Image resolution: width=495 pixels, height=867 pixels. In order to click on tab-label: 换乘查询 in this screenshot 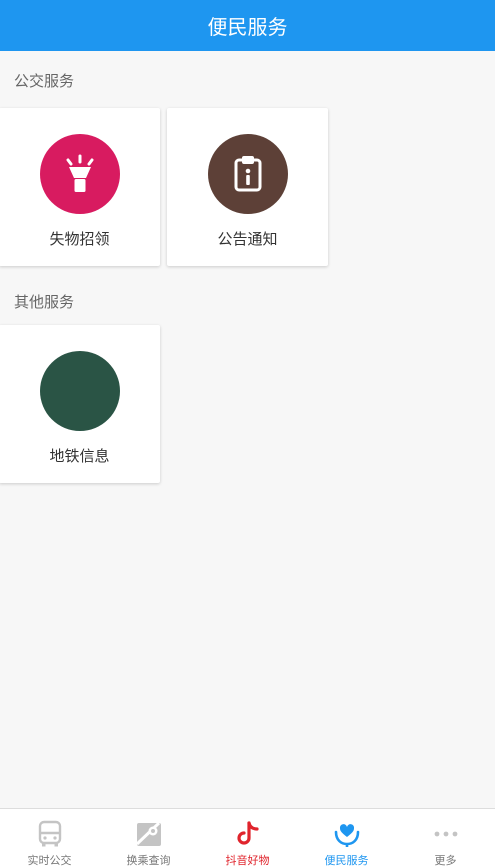, I will do `click(148, 860)`.